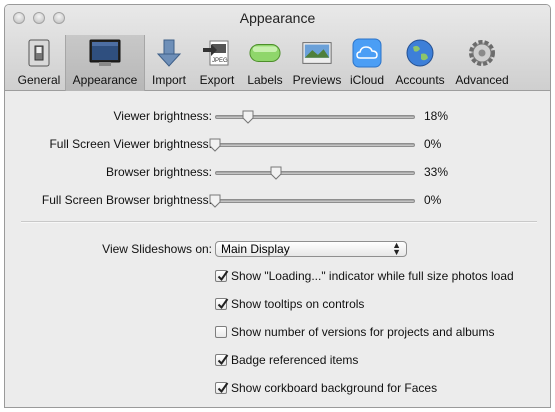  What do you see at coordinates (367, 53) in the screenshot?
I see `icloud-icon` at bounding box center [367, 53].